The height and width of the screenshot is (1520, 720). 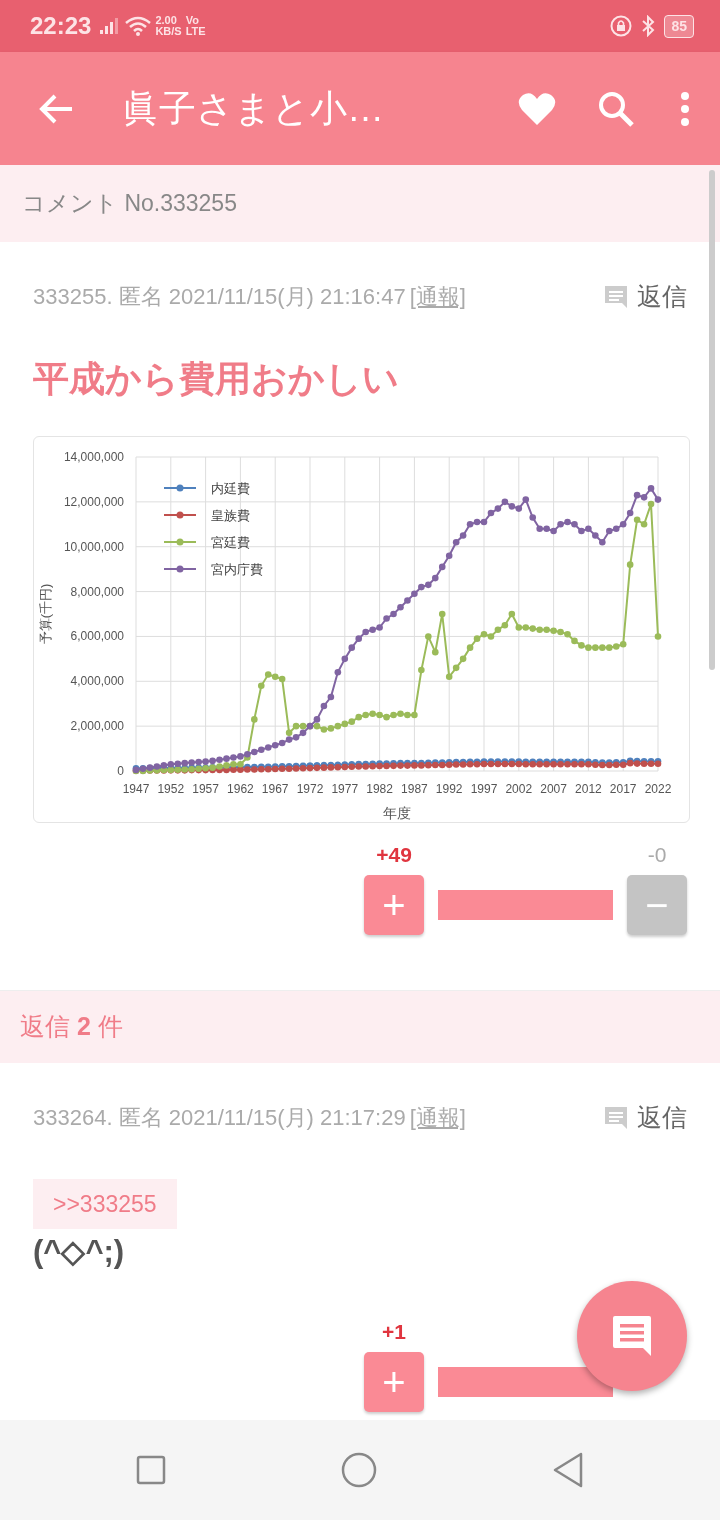 I want to click on y-tick-label: 6,000,000, so click(x=97, y=635).